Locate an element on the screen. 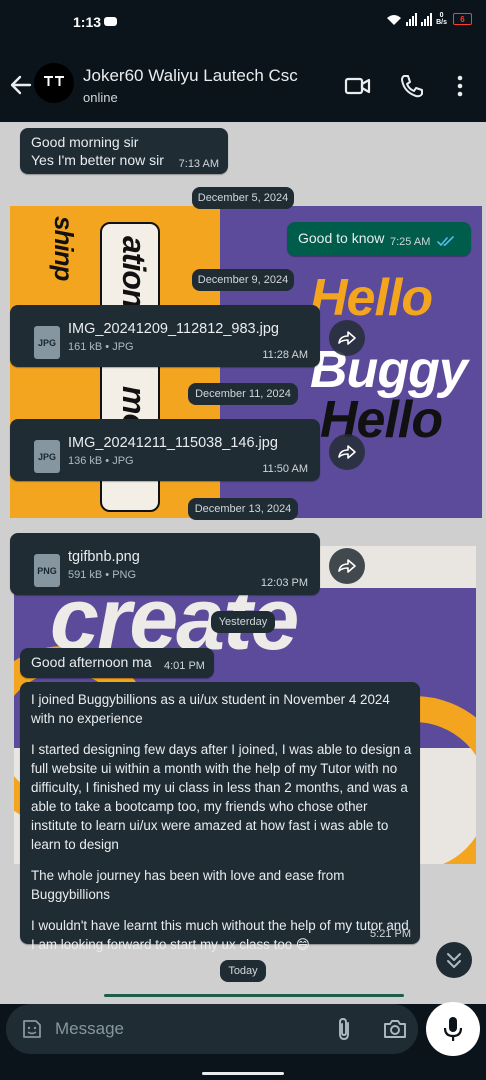 The image size is (486, 1080). date-chip: Yesterday is located at coordinates (243, 622).